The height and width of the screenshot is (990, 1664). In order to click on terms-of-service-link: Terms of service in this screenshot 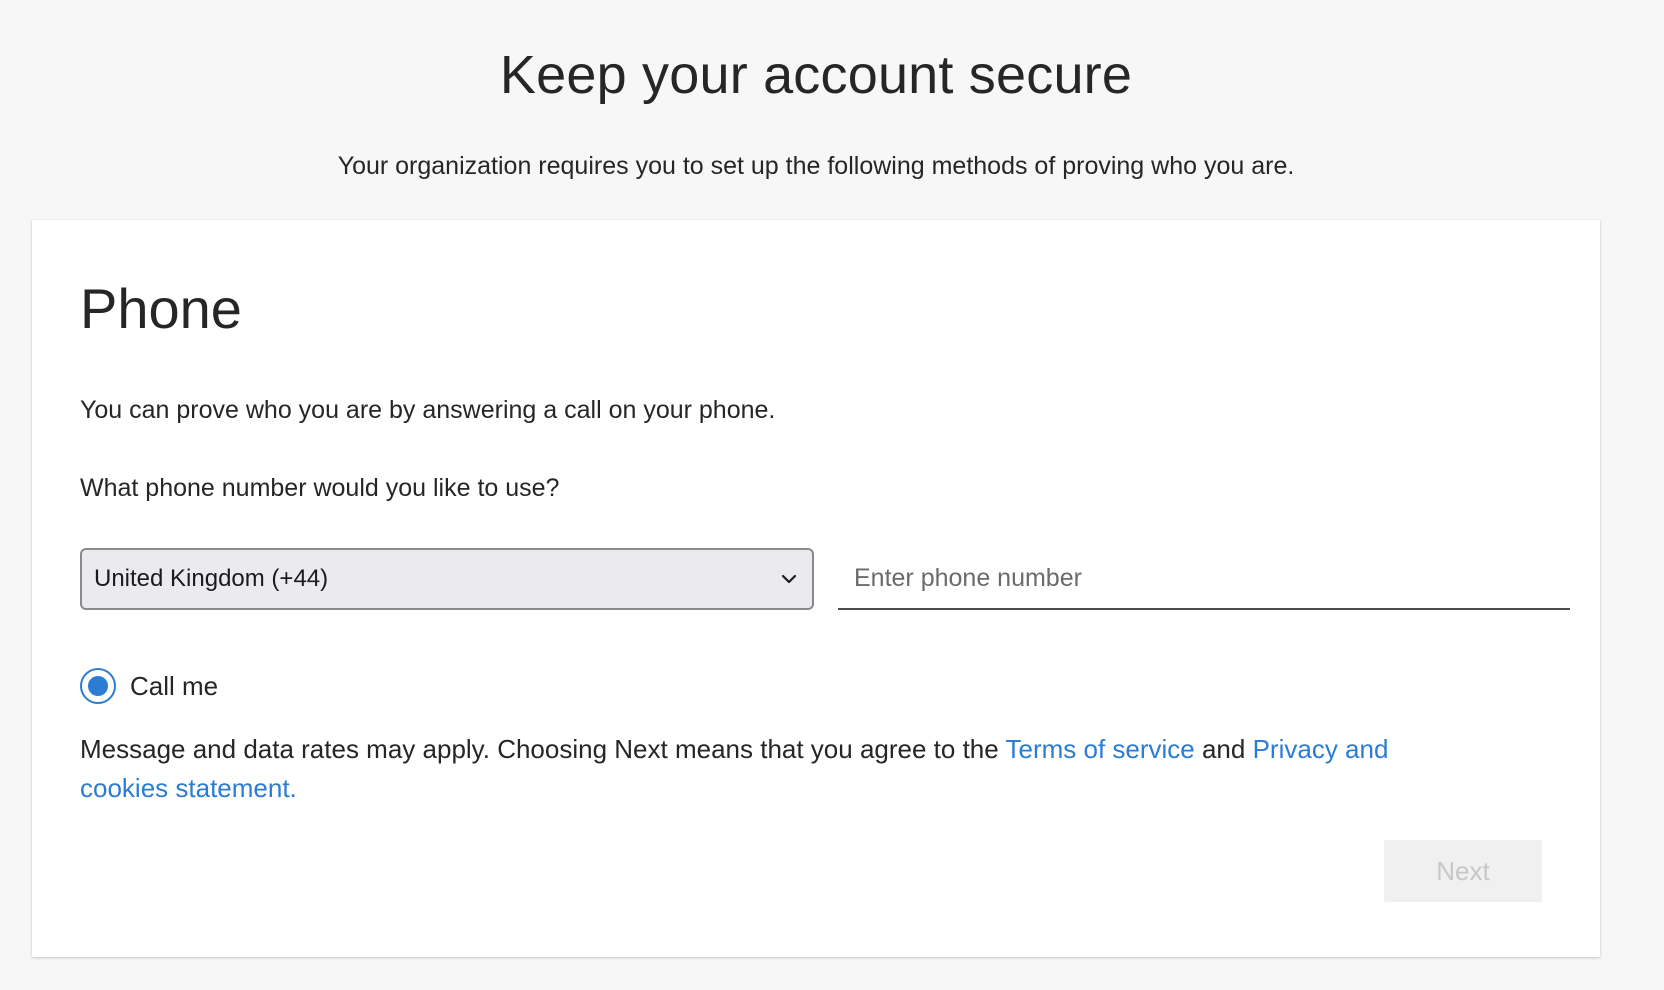, I will do `click(1099, 749)`.